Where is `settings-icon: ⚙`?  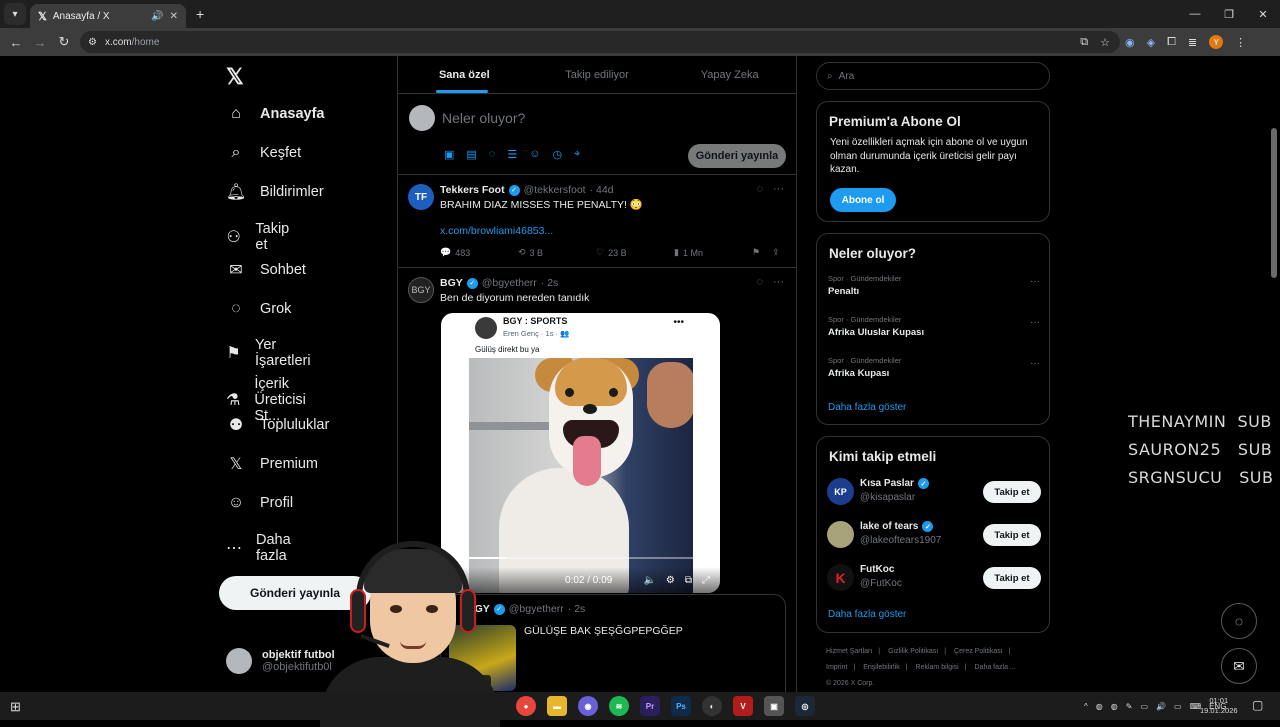 settings-icon: ⚙ is located at coordinates (670, 580).